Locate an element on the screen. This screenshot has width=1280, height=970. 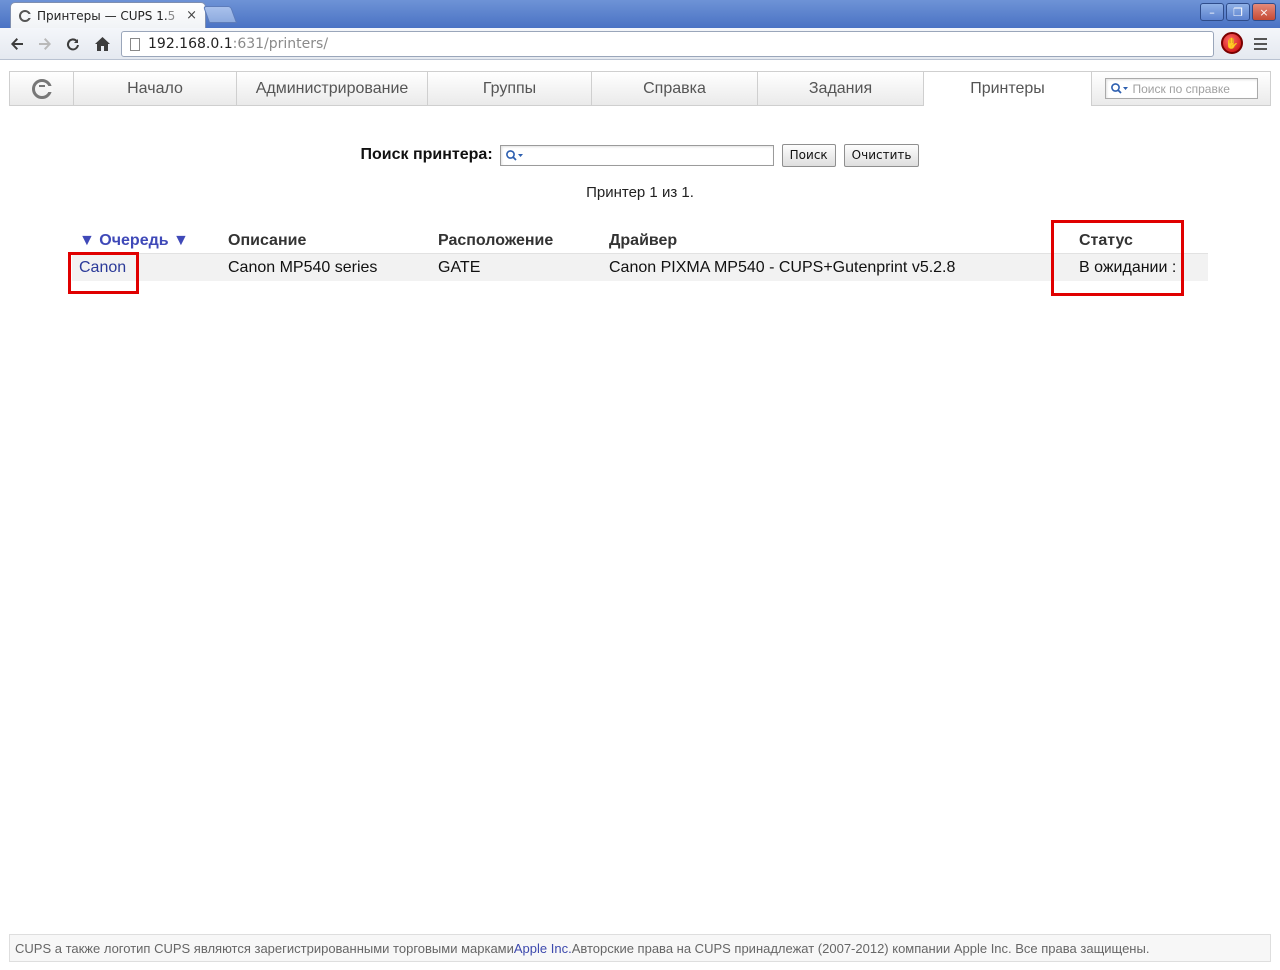
forward-arrow-icon is located at coordinates (45, 44).